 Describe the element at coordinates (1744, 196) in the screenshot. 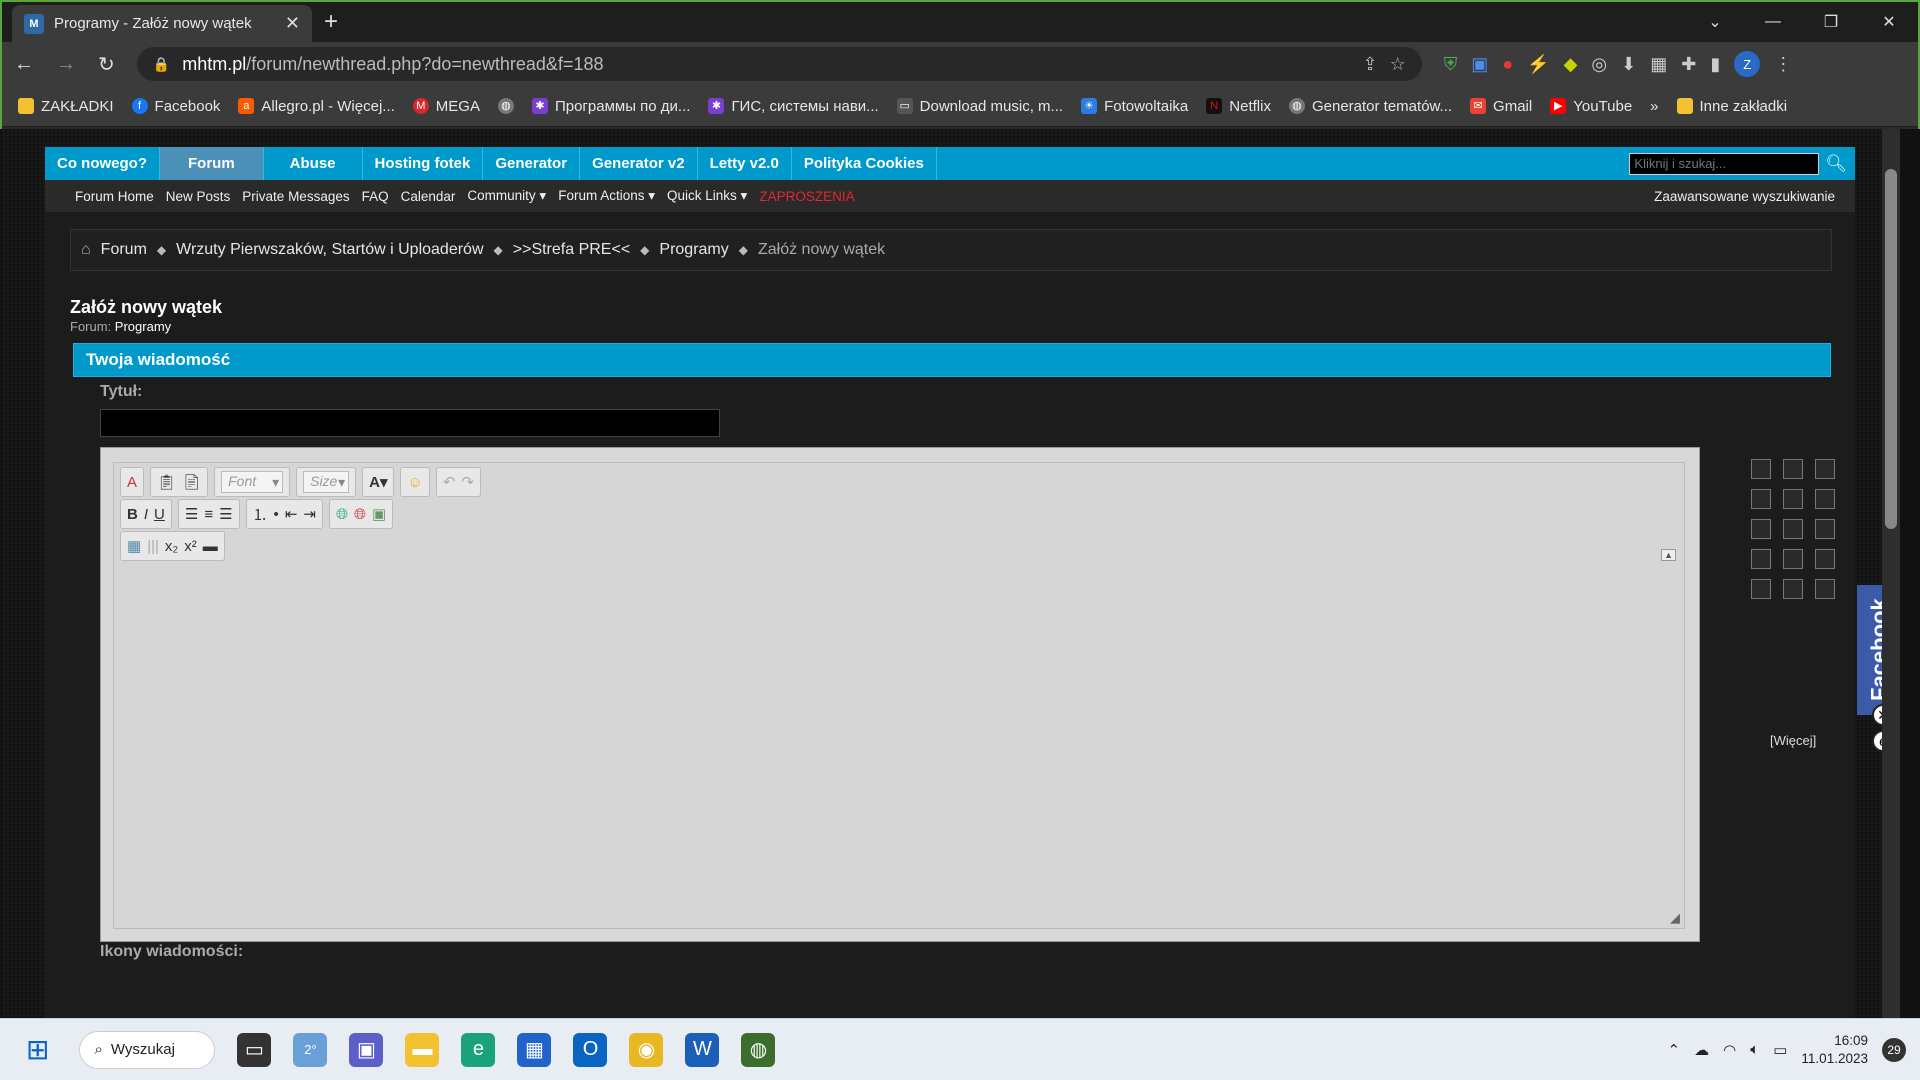

I see `advanced-search-link: Zaawansowane wyszukiwanie` at that location.